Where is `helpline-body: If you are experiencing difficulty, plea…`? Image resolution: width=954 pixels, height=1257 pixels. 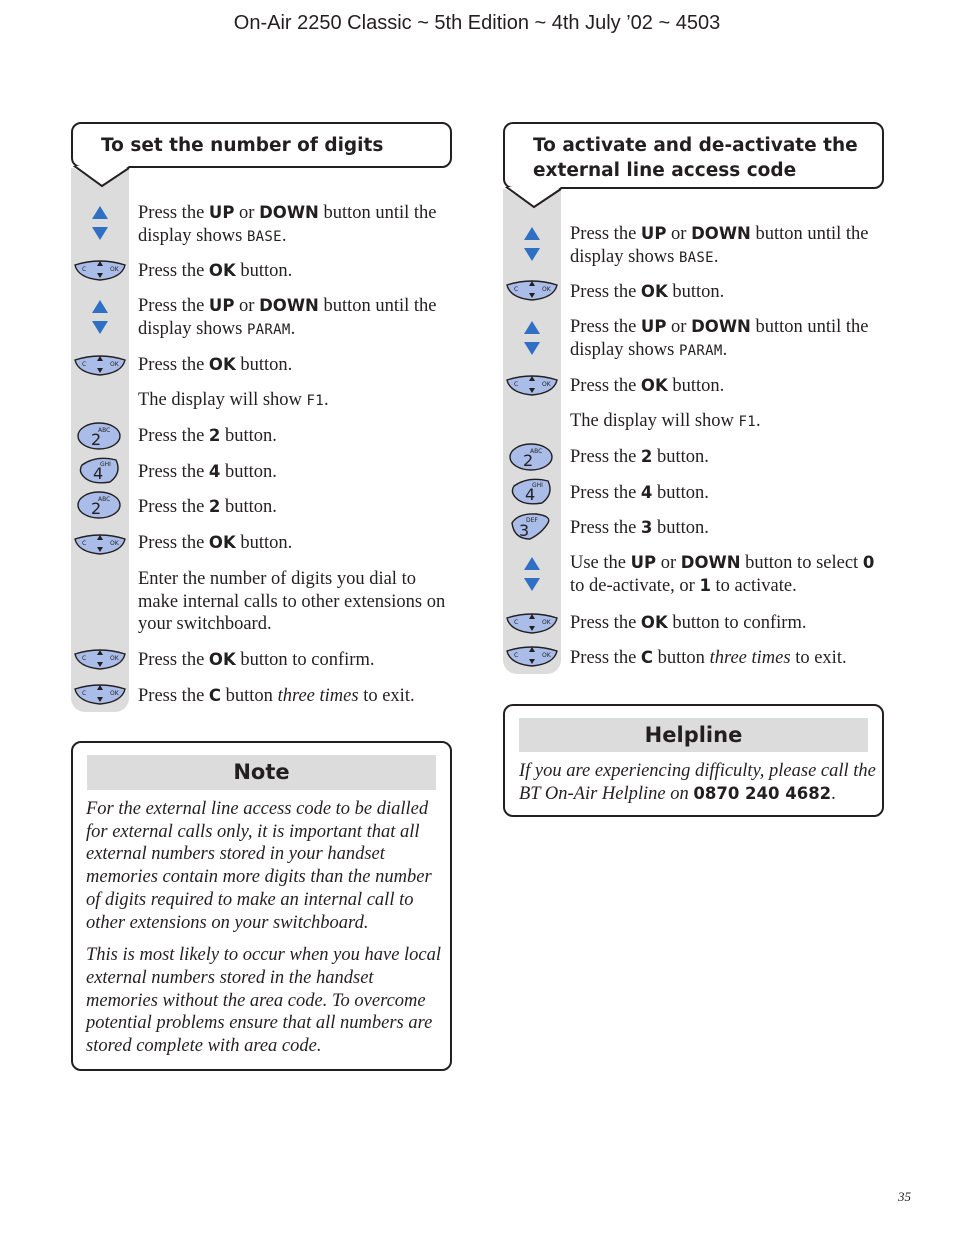 helpline-body: If you are experiencing difficulty, plea… is located at coordinates (697, 782).